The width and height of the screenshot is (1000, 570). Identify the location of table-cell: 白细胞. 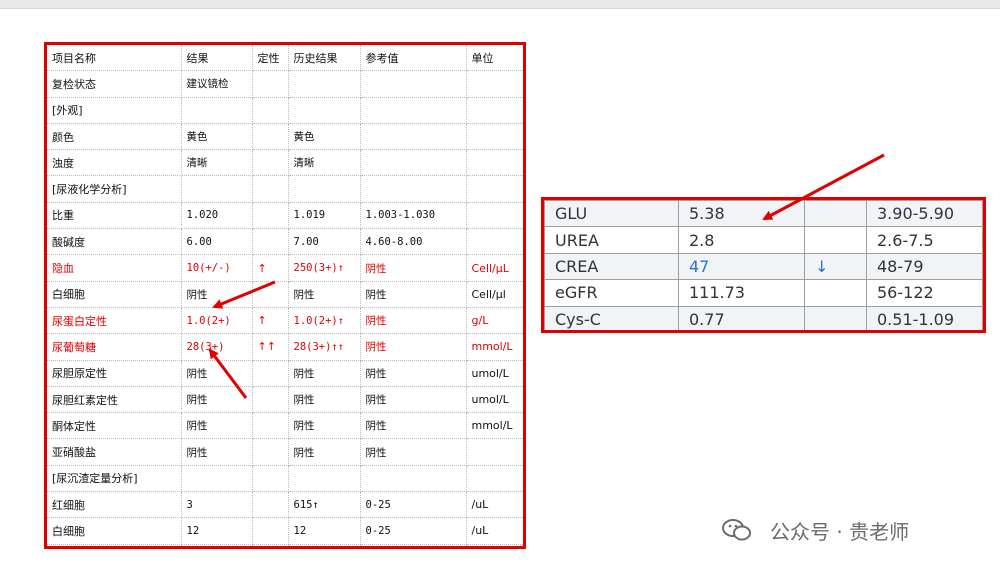
(114, 531).